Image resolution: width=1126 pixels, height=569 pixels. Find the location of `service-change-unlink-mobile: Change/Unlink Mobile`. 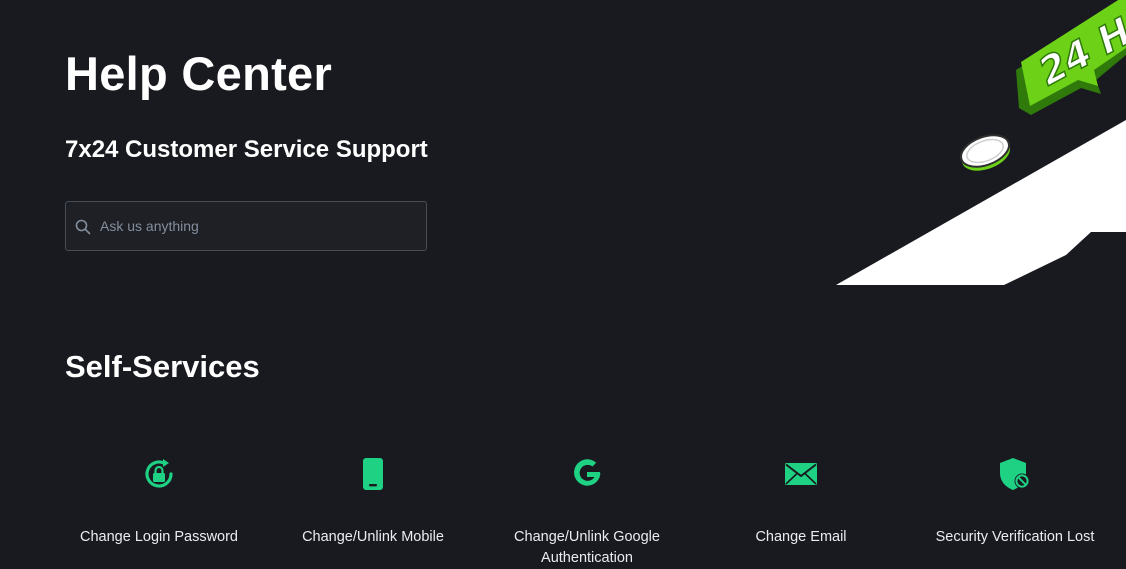

service-change-unlink-mobile: Change/Unlink Mobile is located at coordinates (373, 502).